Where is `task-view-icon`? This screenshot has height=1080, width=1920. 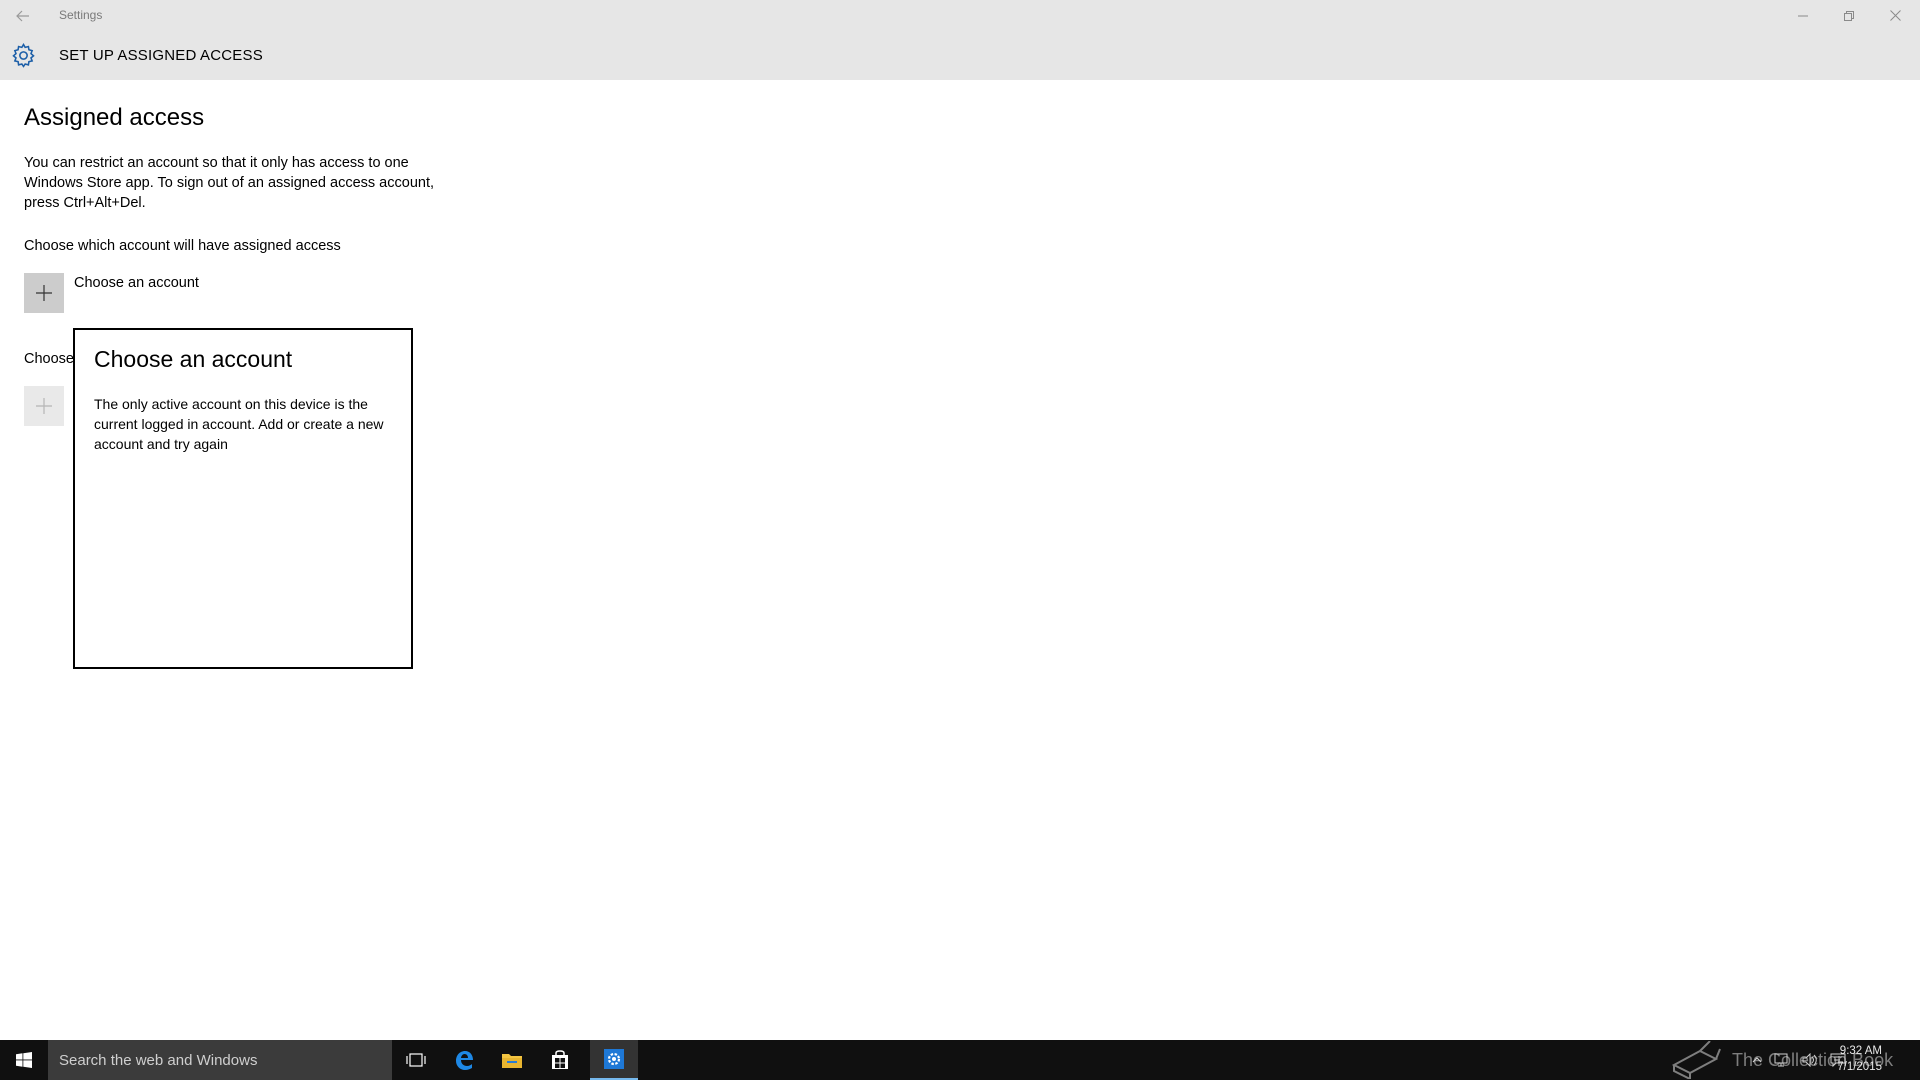 task-view-icon is located at coordinates (416, 1060).